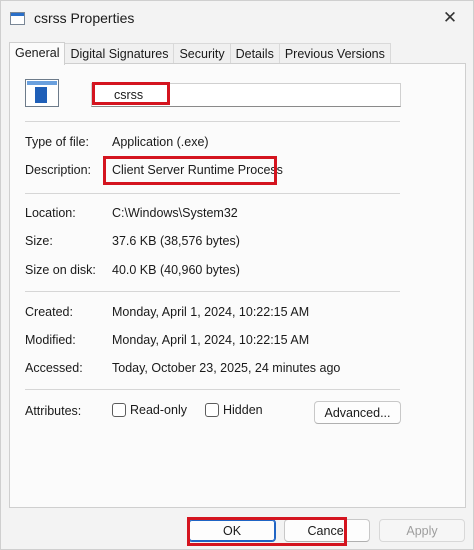 This screenshot has width=474, height=550. I want to click on location-value: C:\Windows\System32, so click(175, 213).